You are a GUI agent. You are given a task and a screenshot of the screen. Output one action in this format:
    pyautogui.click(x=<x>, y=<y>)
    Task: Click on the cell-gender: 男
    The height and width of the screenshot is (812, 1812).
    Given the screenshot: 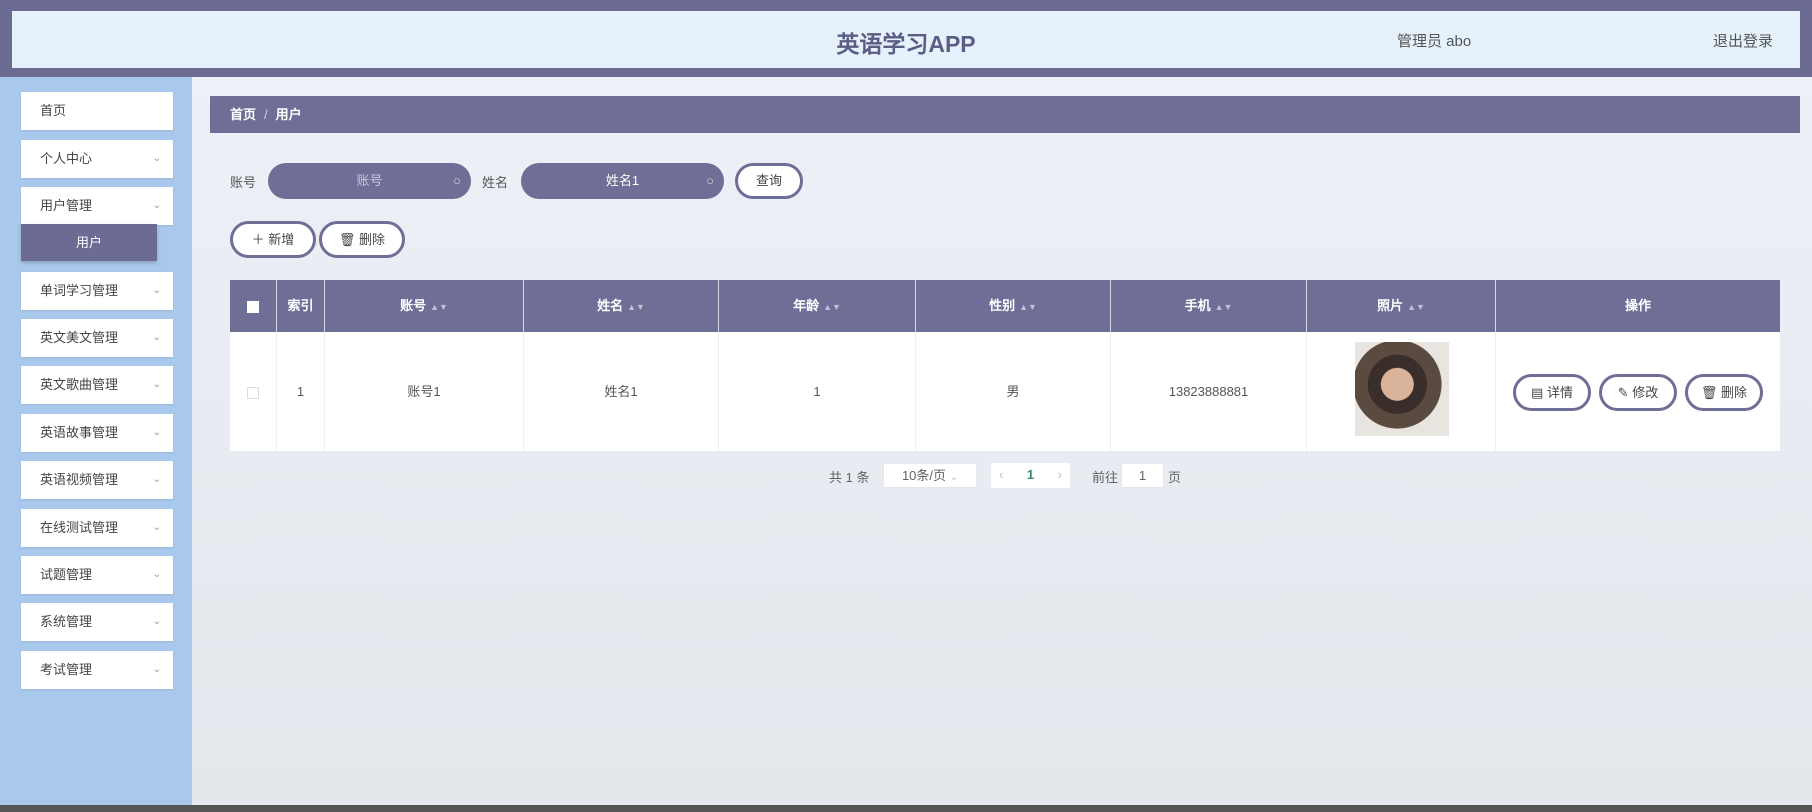 What is the action you would take?
    pyautogui.click(x=1013, y=391)
    